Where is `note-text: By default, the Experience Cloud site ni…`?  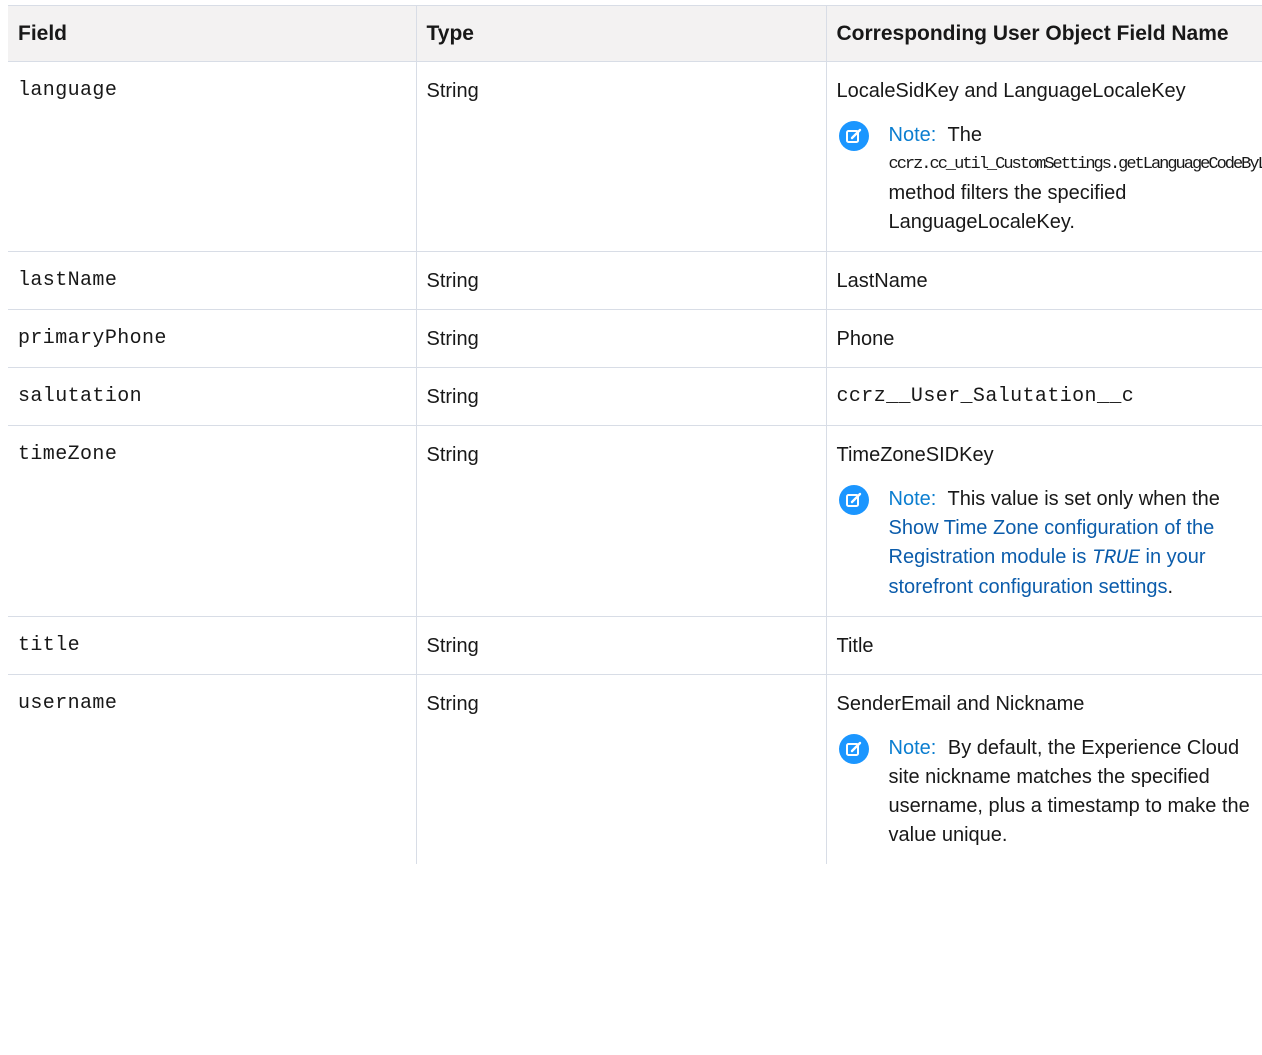
note-text: By default, the Experience Cloud site ni… is located at coordinates (1069, 791).